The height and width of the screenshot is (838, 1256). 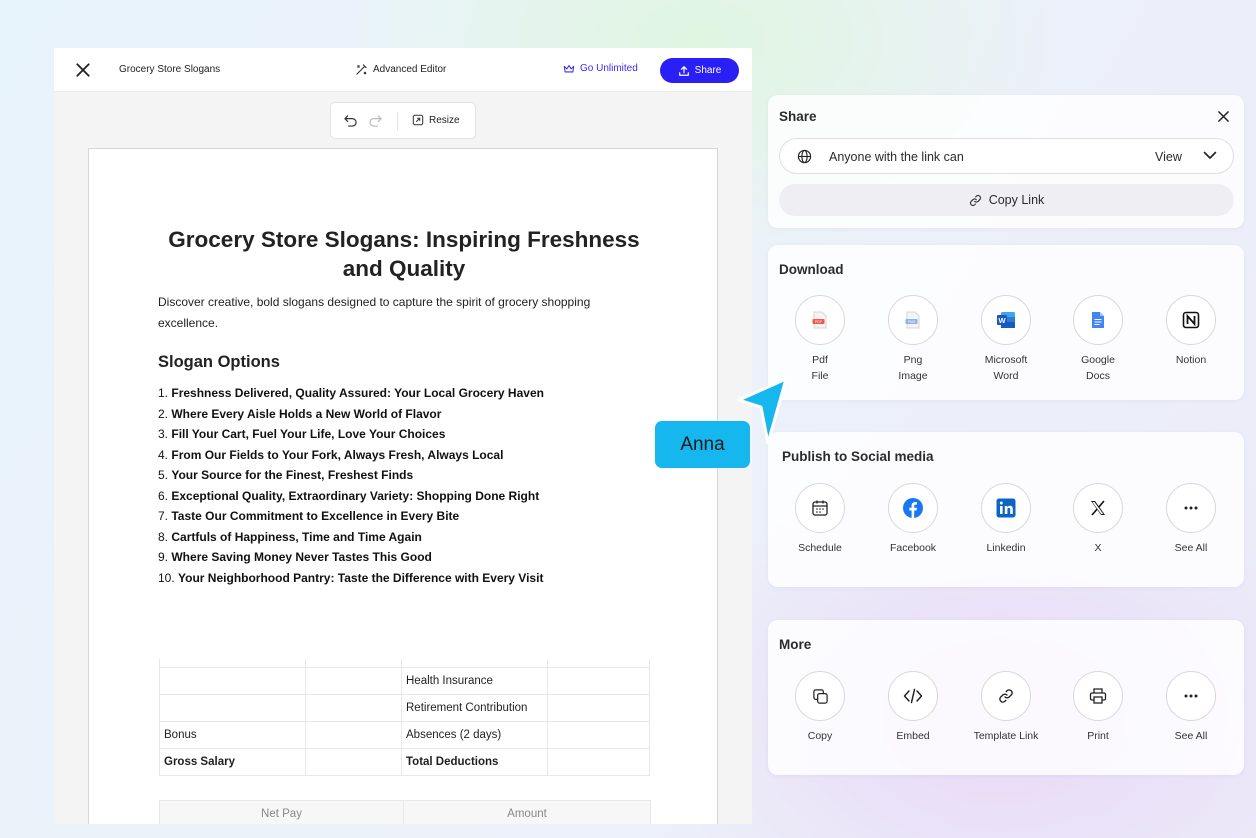 I want to click on svg-text: W, so click(x=1002, y=320).